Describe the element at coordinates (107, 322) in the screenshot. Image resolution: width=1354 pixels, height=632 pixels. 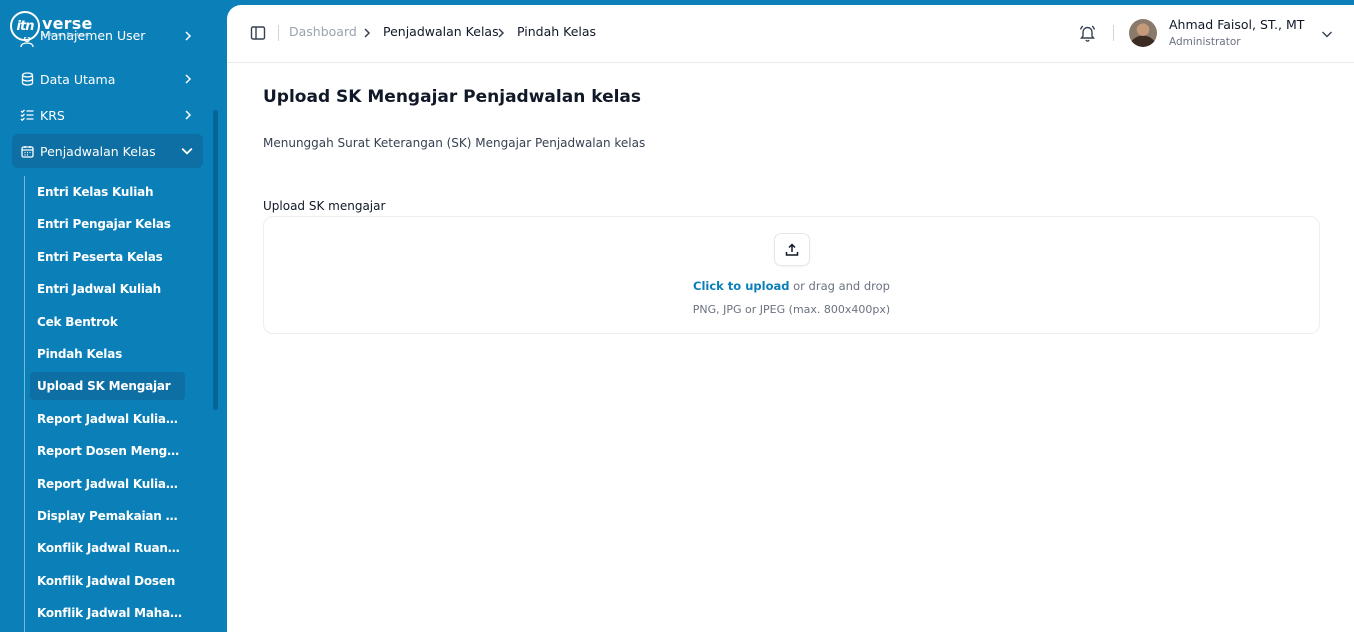
I see `sidebar-subitem-cek-bentrok: Cek Bentrok` at that location.